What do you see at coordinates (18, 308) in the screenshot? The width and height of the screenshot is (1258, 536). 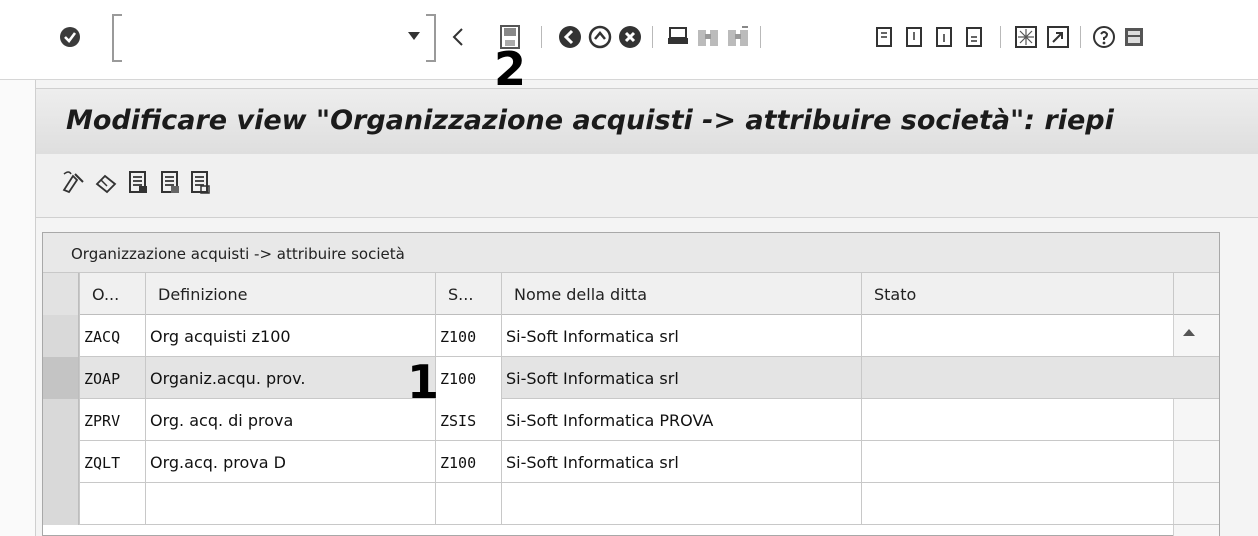 I see `left-margin` at bounding box center [18, 308].